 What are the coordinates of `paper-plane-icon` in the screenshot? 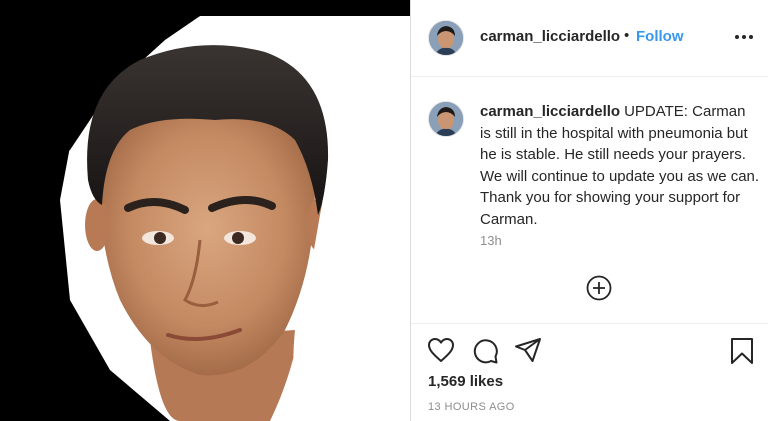 It's located at (528, 352).